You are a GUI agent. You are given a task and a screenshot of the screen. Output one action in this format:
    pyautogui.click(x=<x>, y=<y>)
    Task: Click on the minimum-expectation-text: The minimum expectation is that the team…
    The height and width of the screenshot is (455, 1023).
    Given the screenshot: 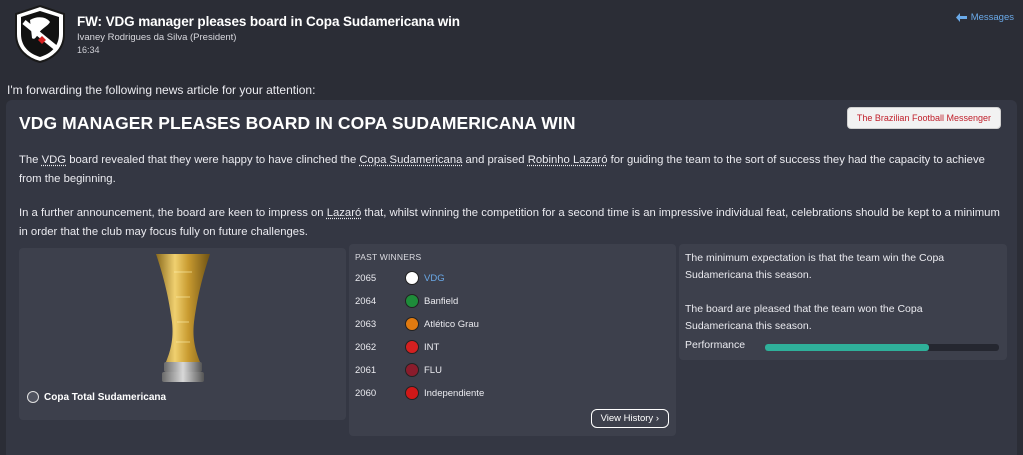 What is the action you would take?
    pyautogui.click(x=815, y=266)
    